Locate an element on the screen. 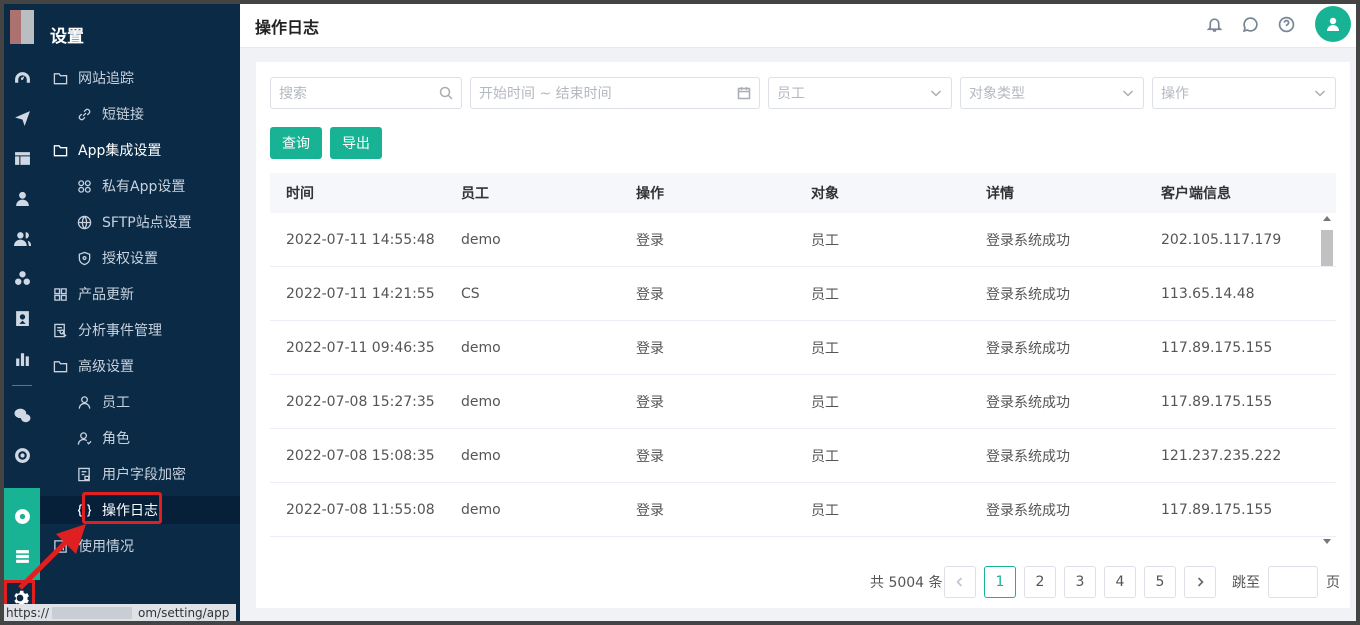 This screenshot has width=1360, height=625. table-scrollbar is located at coordinates (1327, 380).